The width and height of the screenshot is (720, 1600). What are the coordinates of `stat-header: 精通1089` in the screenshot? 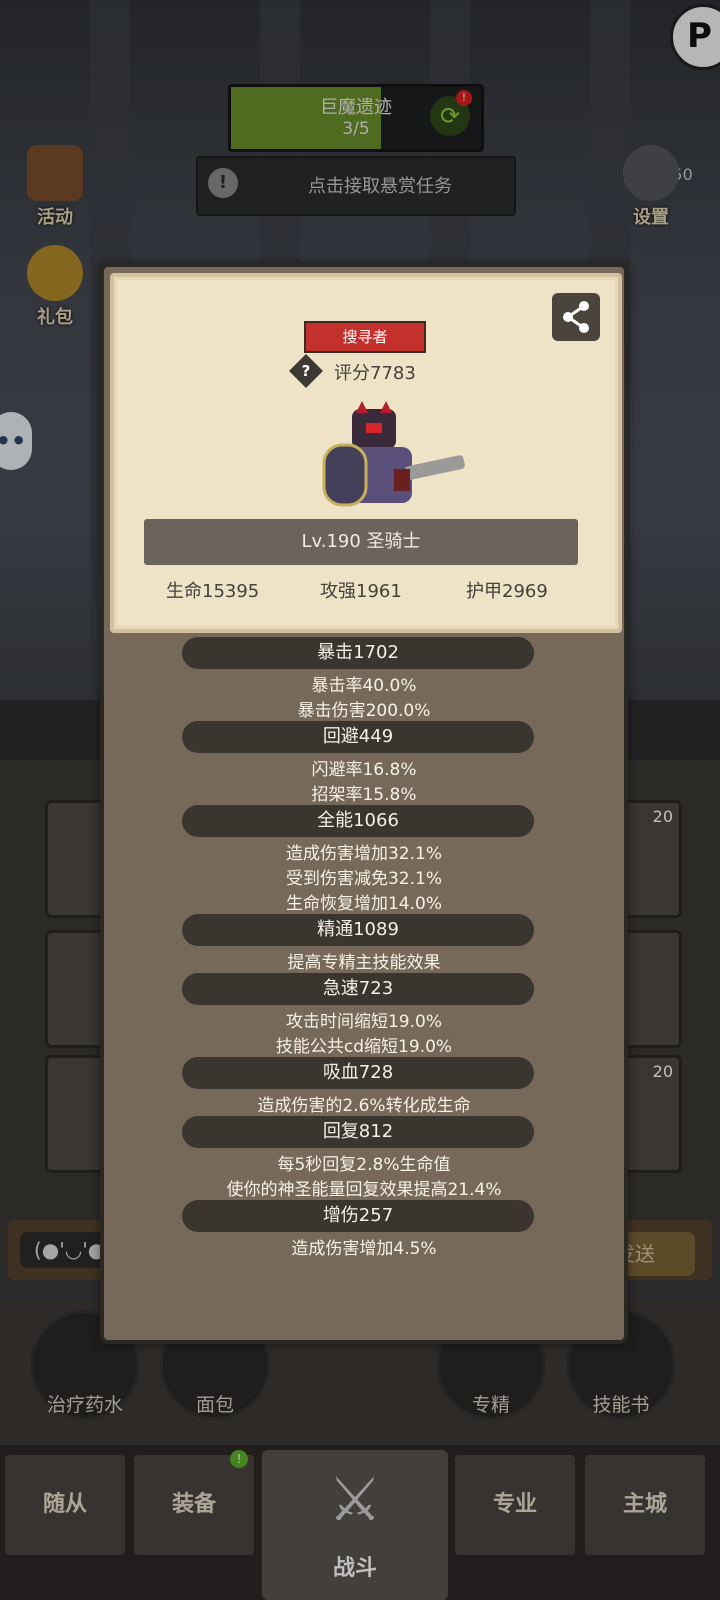 It's located at (358, 930).